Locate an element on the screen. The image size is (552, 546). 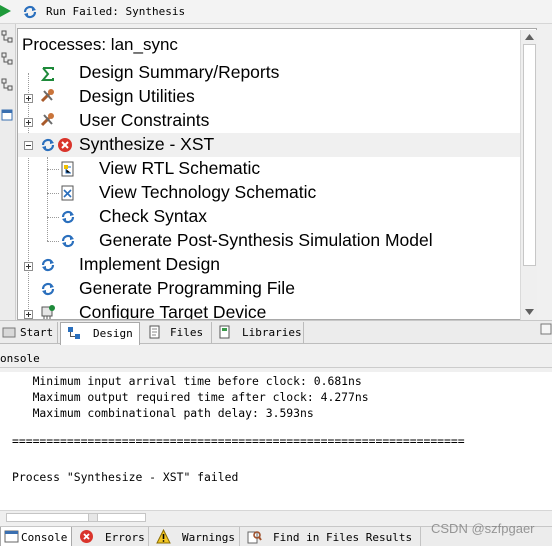
process-generate-programming-file: Generate Programming File is located at coordinates (277, 289).